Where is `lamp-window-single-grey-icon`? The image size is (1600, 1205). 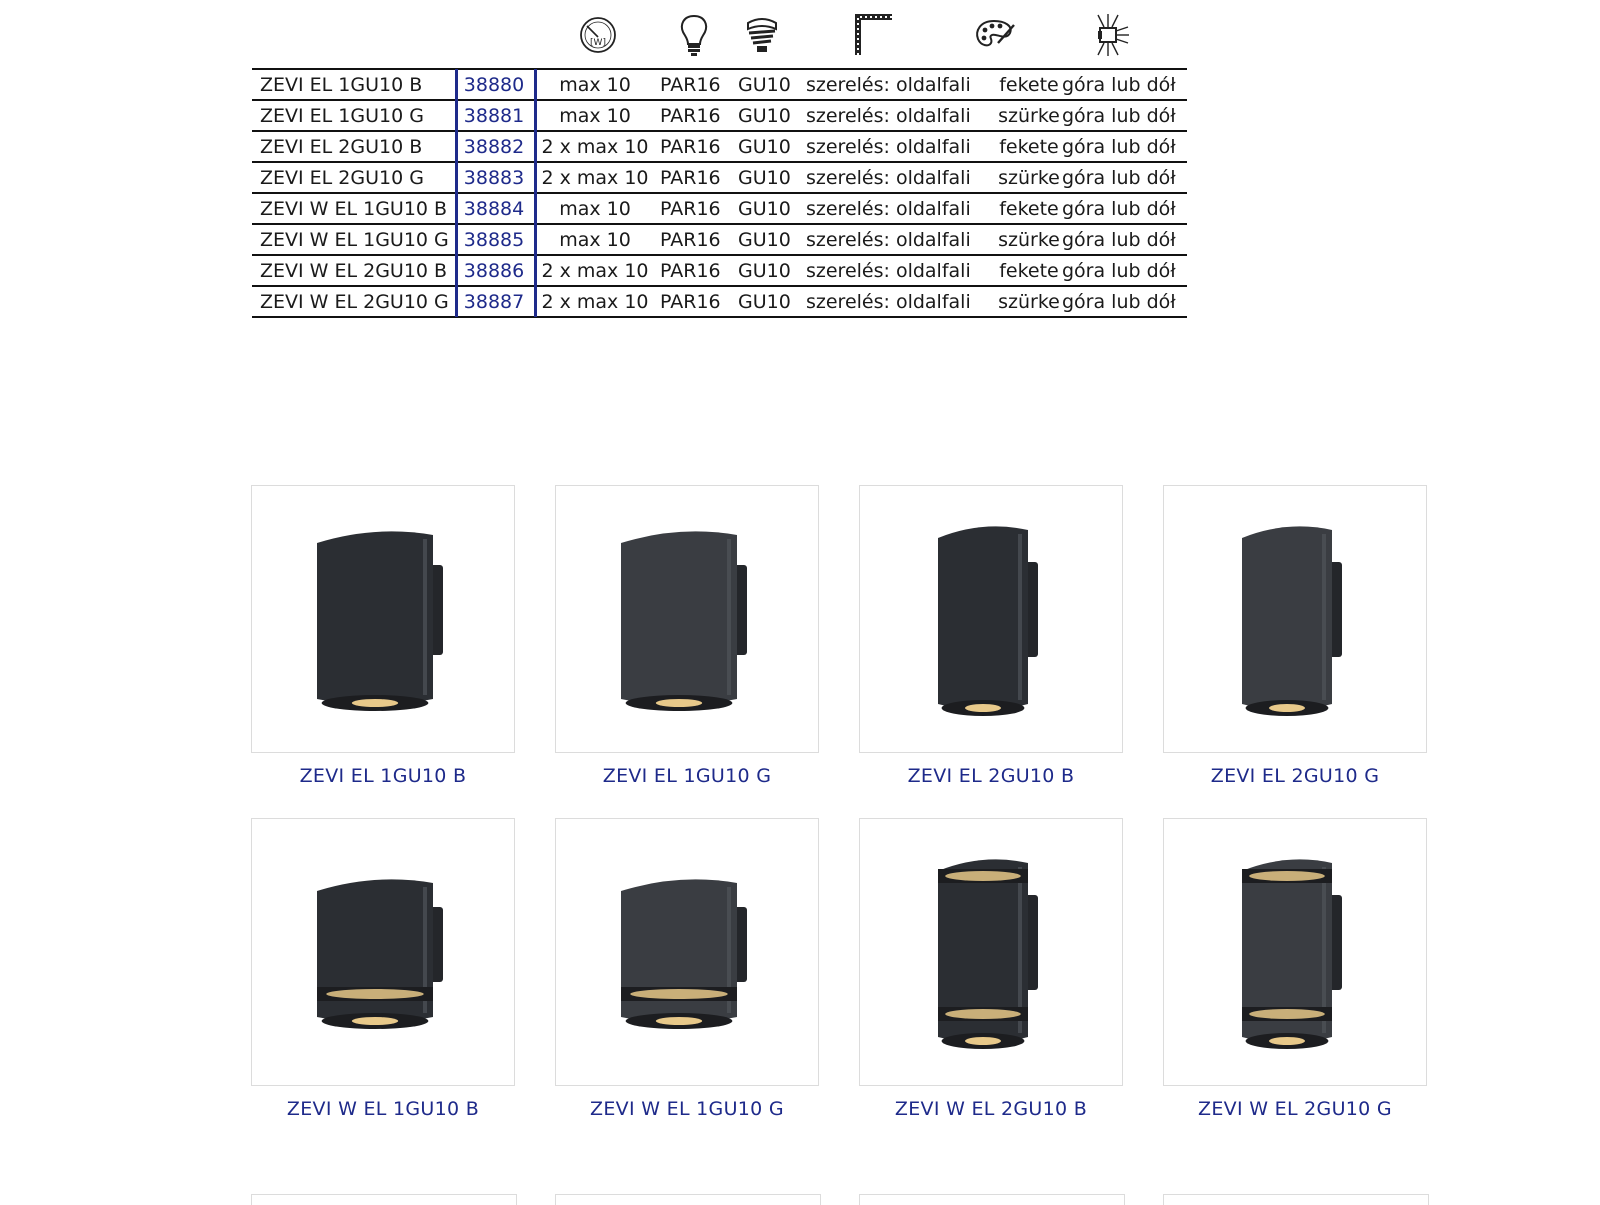
lamp-window-single-grey-icon is located at coordinates (684, 954).